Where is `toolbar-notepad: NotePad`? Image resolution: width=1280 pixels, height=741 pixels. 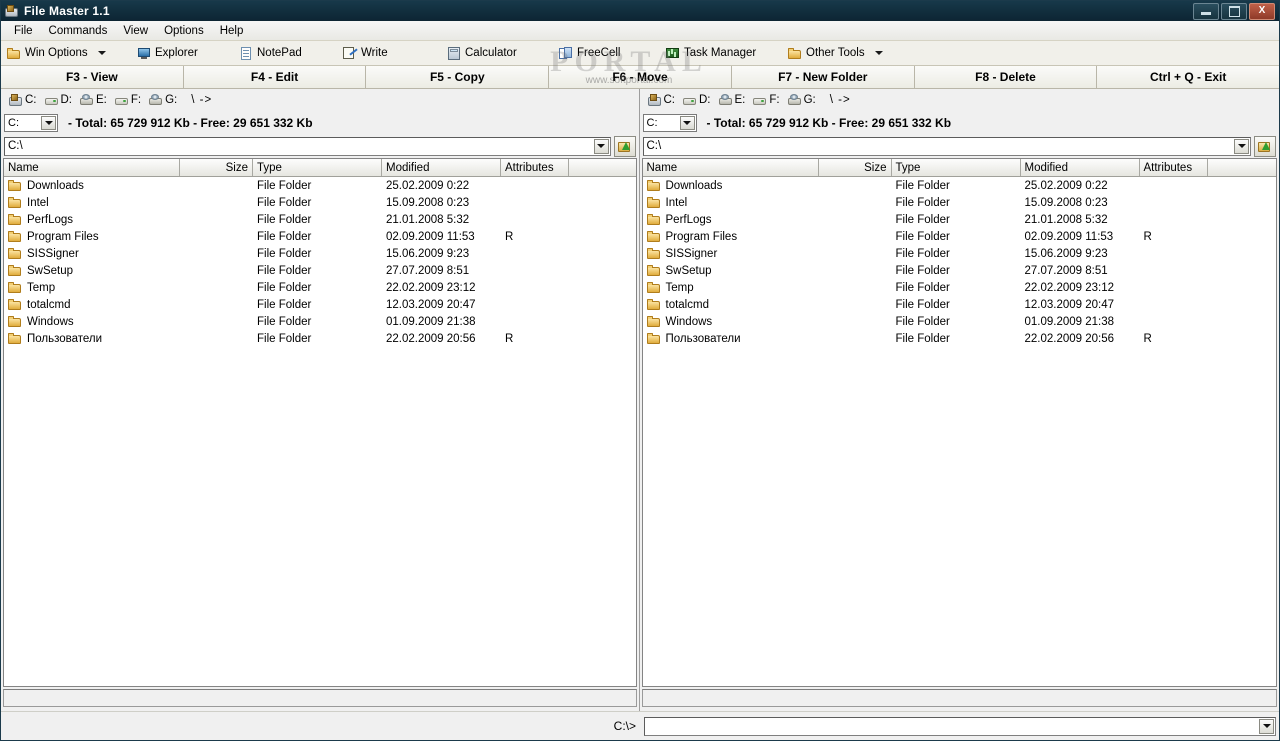 toolbar-notepad: NotePad is located at coordinates (285, 53).